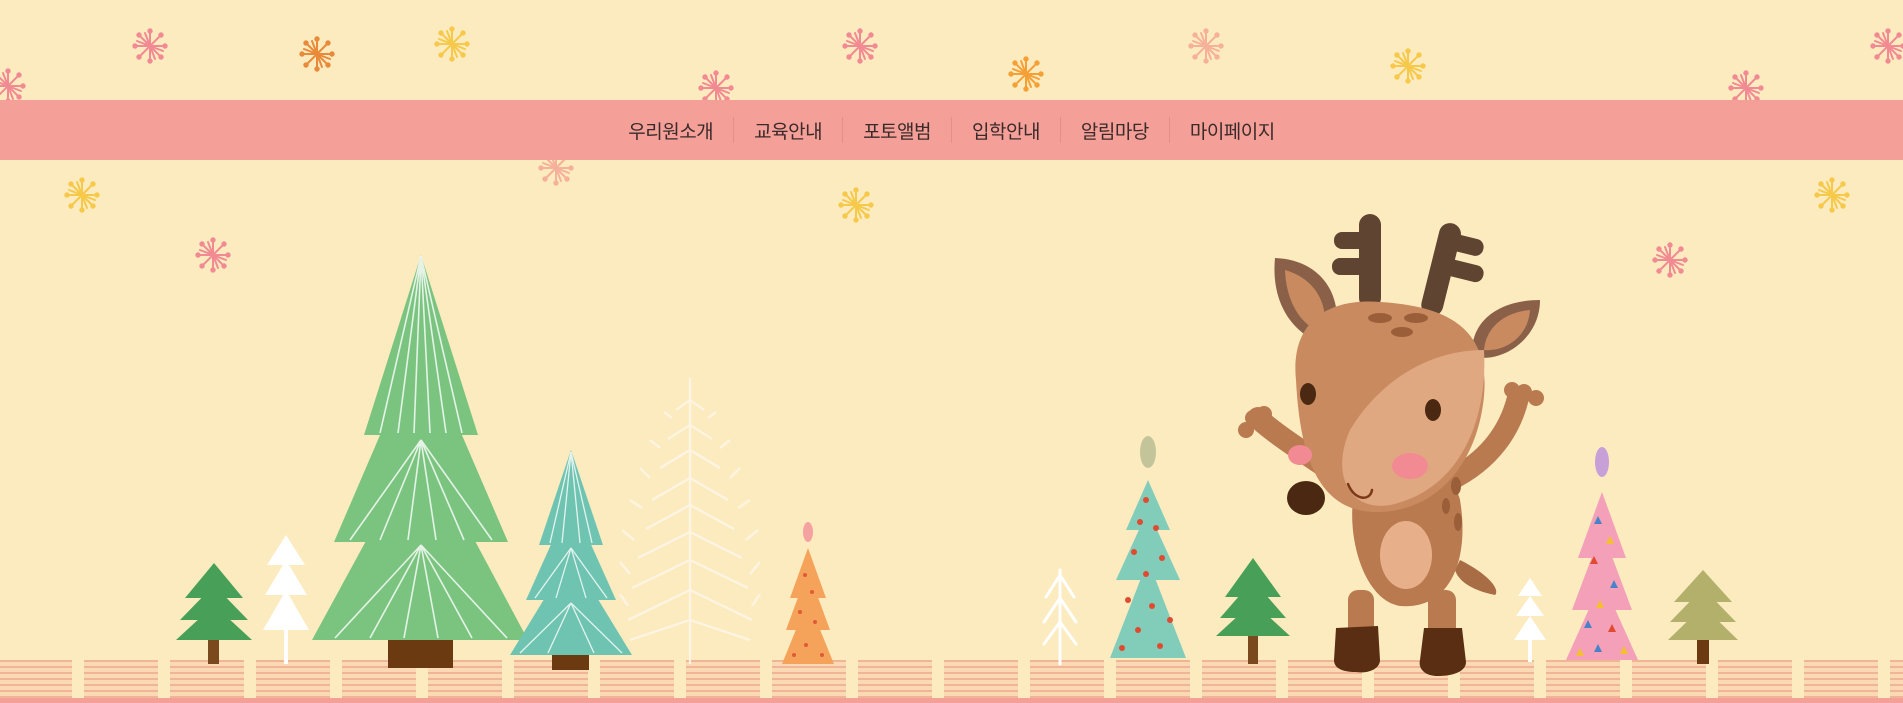  What do you see at coordinates (897, 130) in the screenshot?
I see `nav-item-photo-album: 포토앨범` at bounding box center [897, 130].